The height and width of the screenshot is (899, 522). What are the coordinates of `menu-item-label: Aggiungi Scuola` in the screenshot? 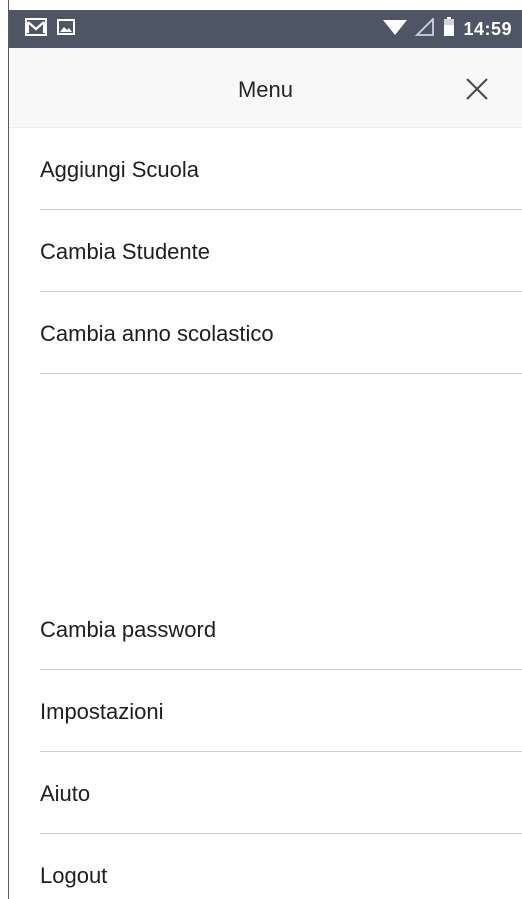 It's located at (120, 169).